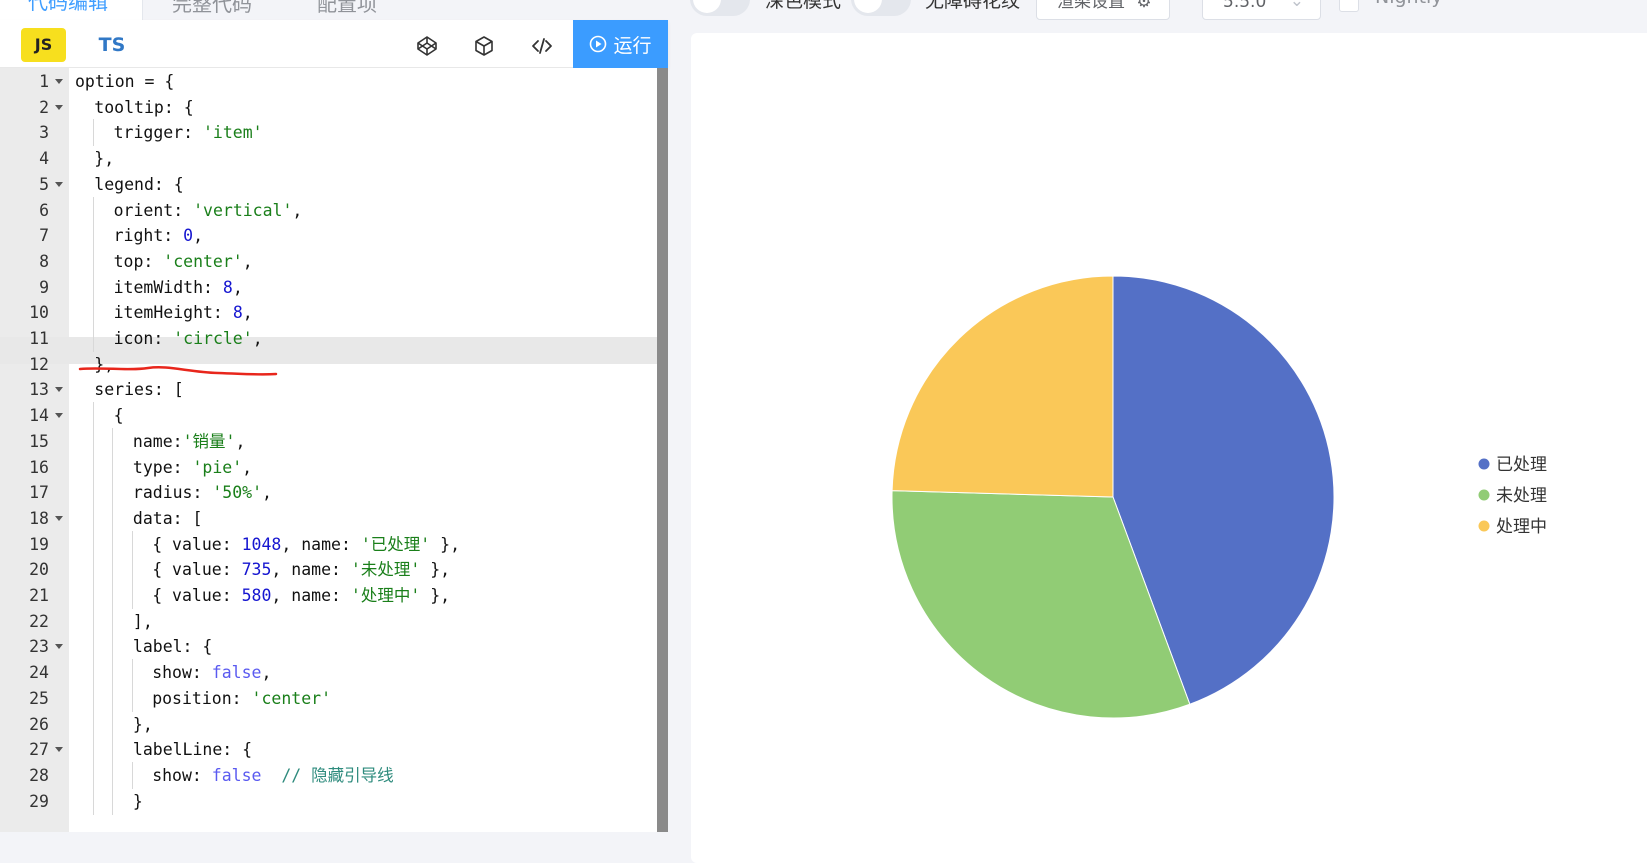 This screenshot has height=863, width=1647. I want to click on code-line: 18 data: [, so click(328, 518).